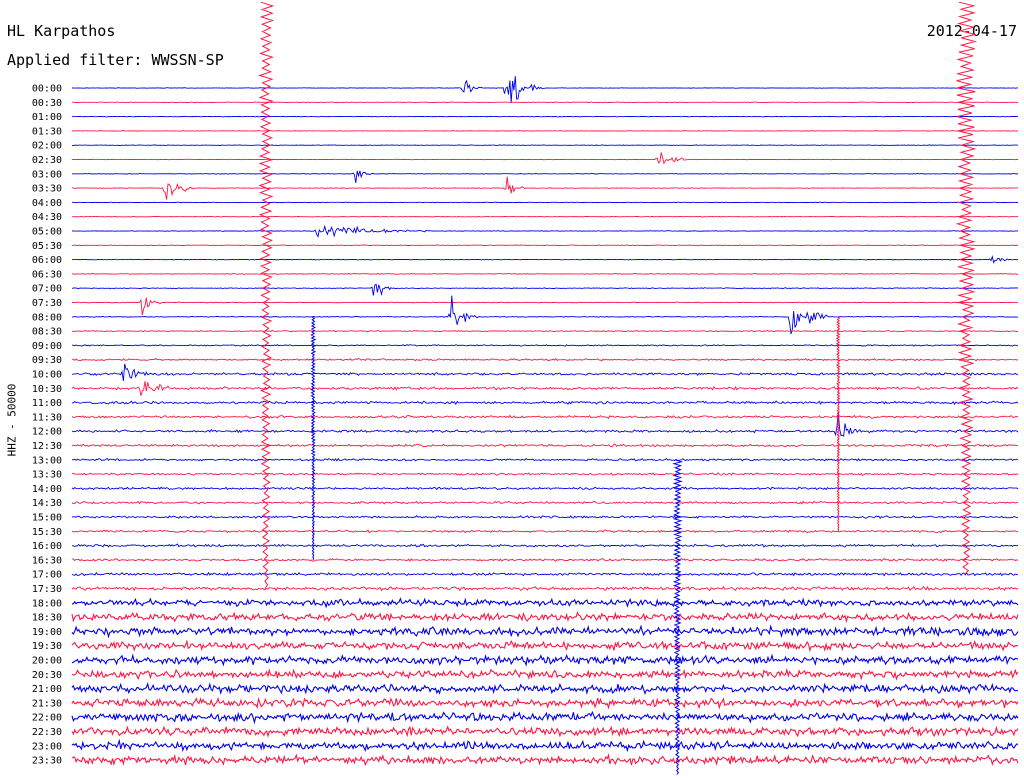 The height and width of the screenshot is (780, 1024). I want to click on time-tick-label: 12:00, so click(47, 432).